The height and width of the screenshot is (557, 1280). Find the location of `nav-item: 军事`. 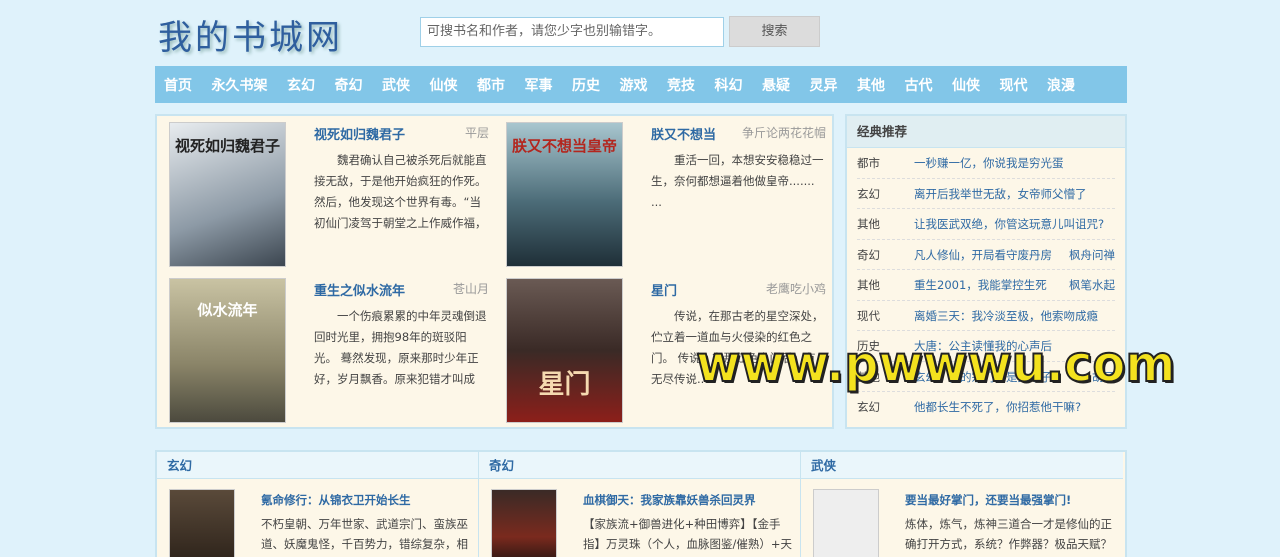

nav-item: 军事 is located at coordinates (539, 85).